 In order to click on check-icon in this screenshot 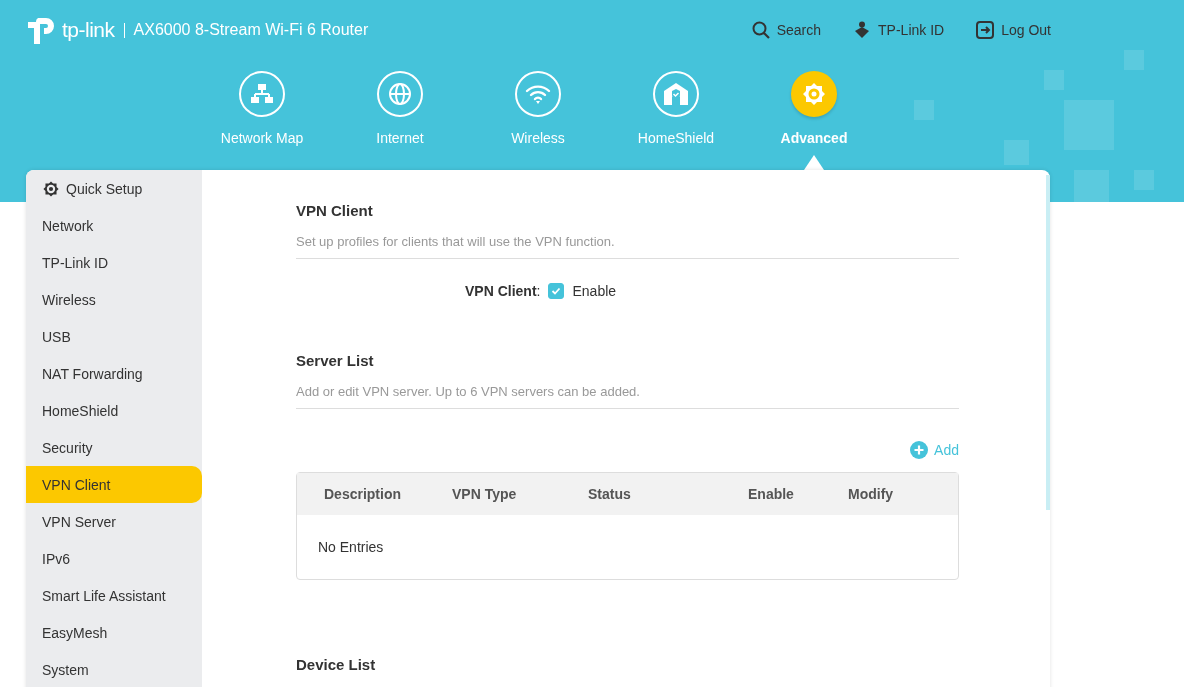, I will do `click(556, 291)`.